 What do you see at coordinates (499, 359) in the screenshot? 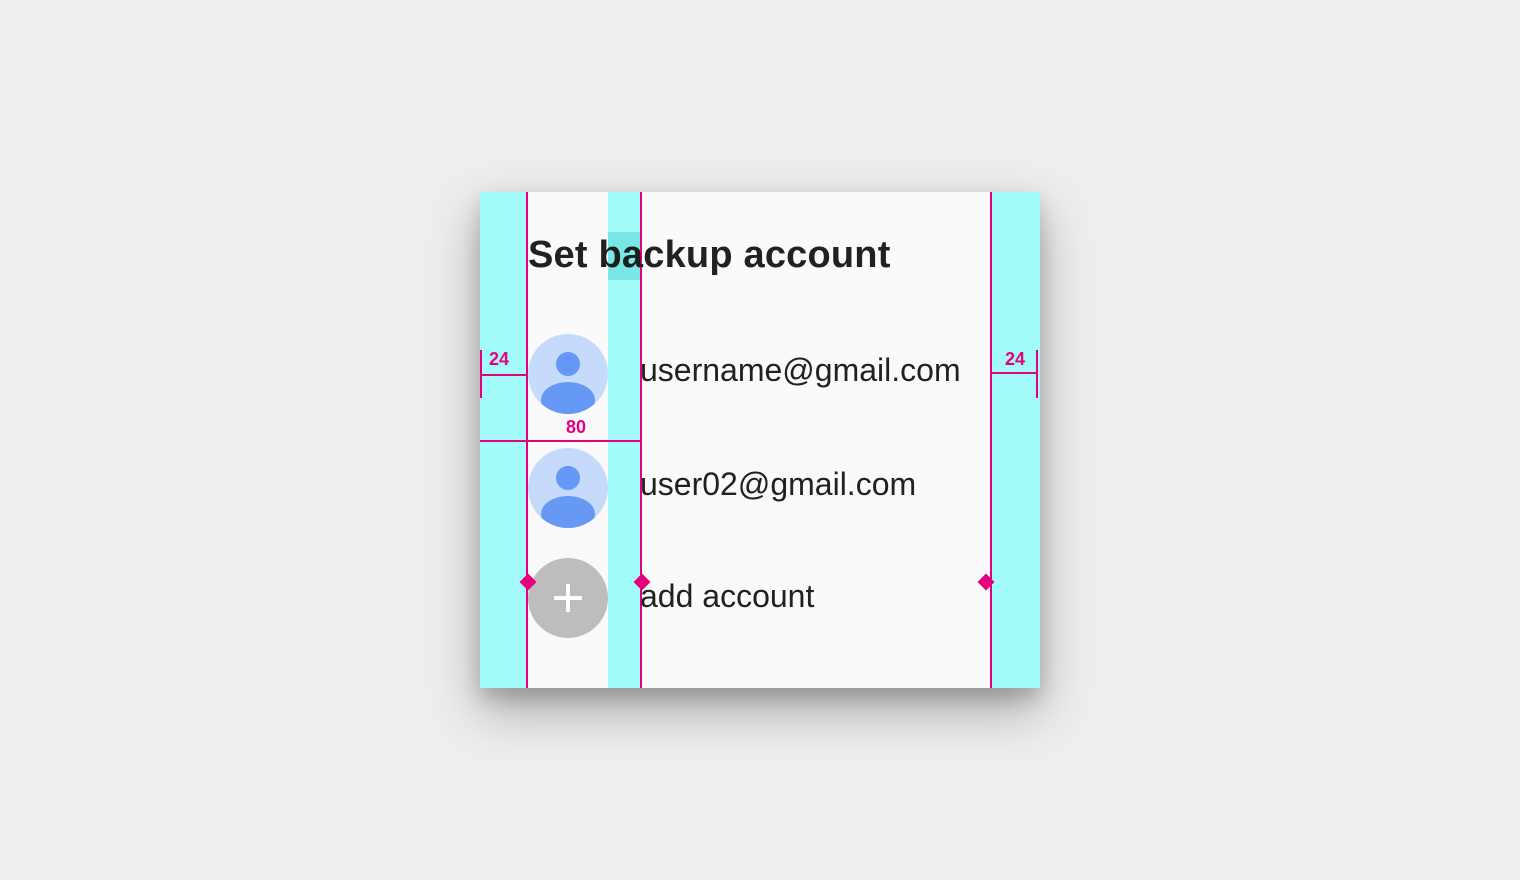
I see `left-margin-measure-label: 24` at bounding box center [499, 359].